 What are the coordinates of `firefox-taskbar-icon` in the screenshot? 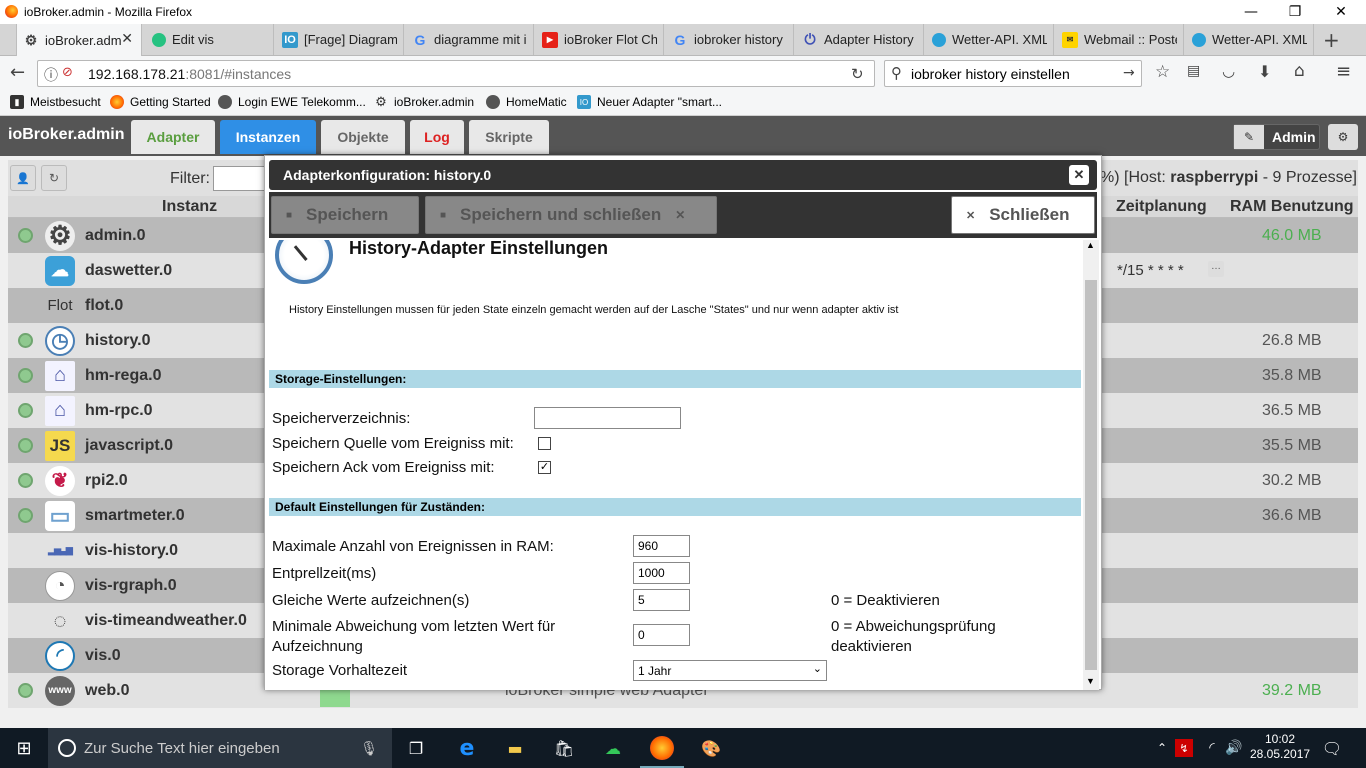 It's located at (662, 748).